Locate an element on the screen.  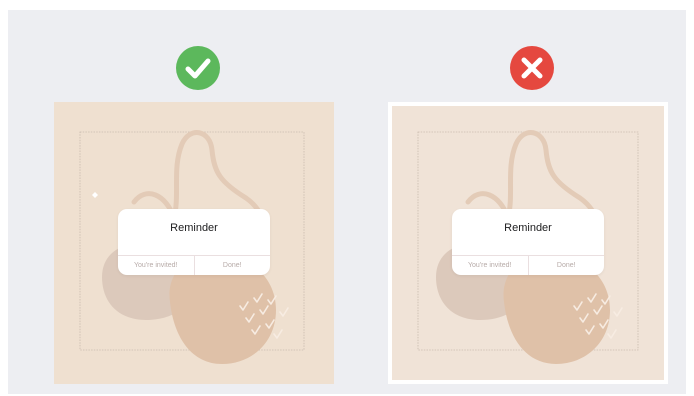
correct-badge is located at coordinates (198, 68).